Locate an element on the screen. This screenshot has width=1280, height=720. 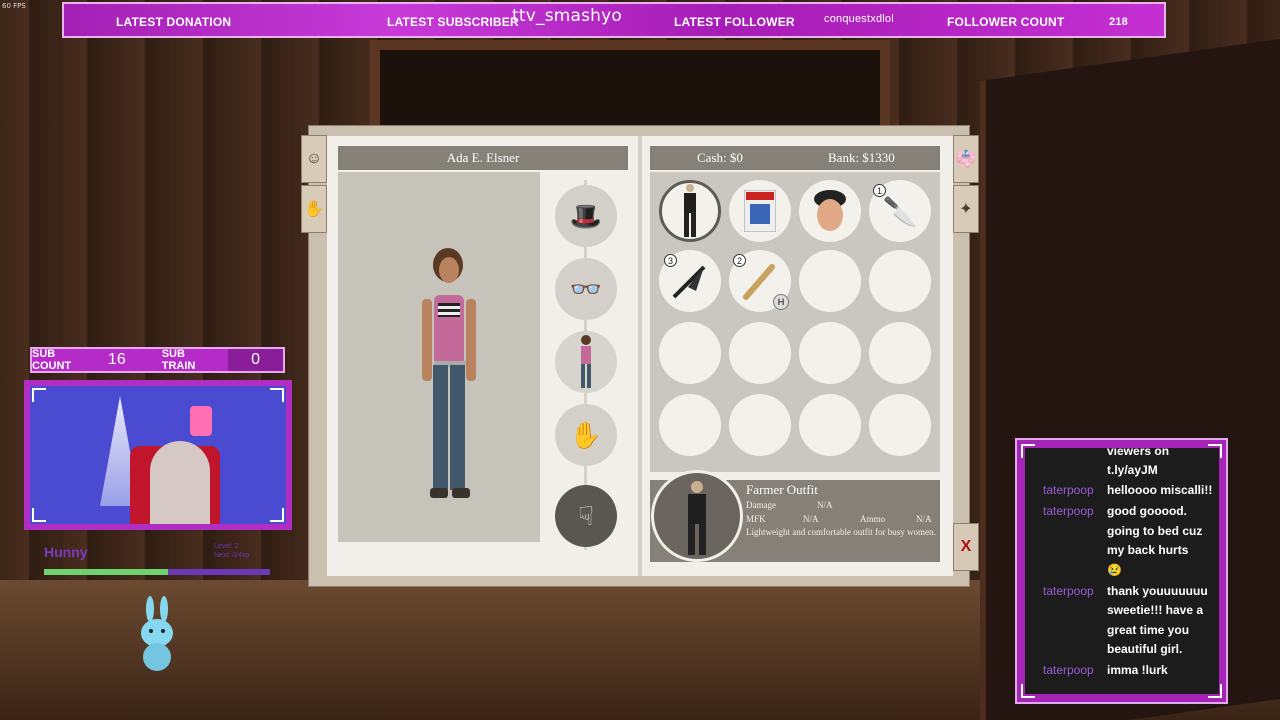
glasses-icon: 👓 is located at coordinates (586, 288).